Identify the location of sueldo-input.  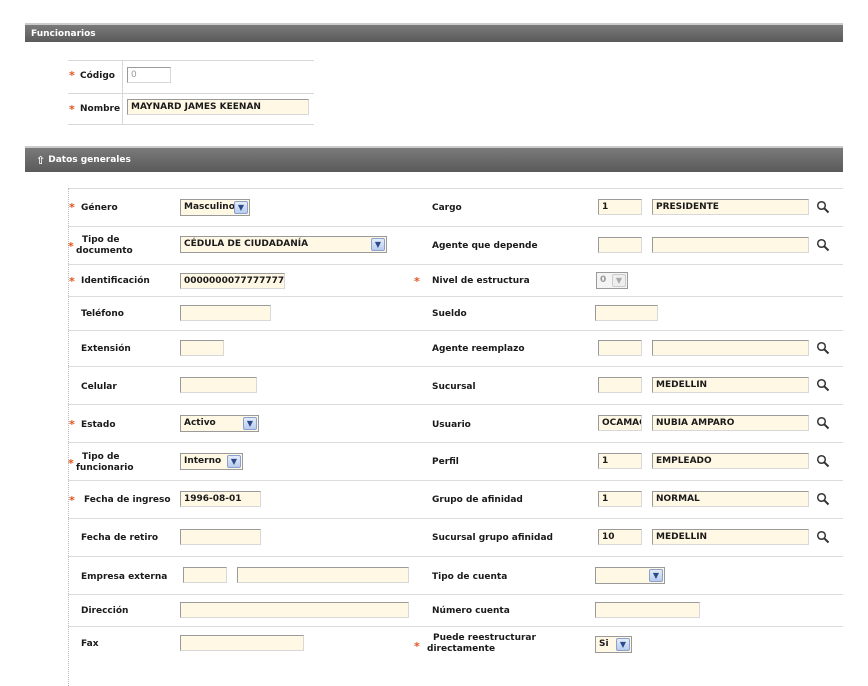
(626, 313).